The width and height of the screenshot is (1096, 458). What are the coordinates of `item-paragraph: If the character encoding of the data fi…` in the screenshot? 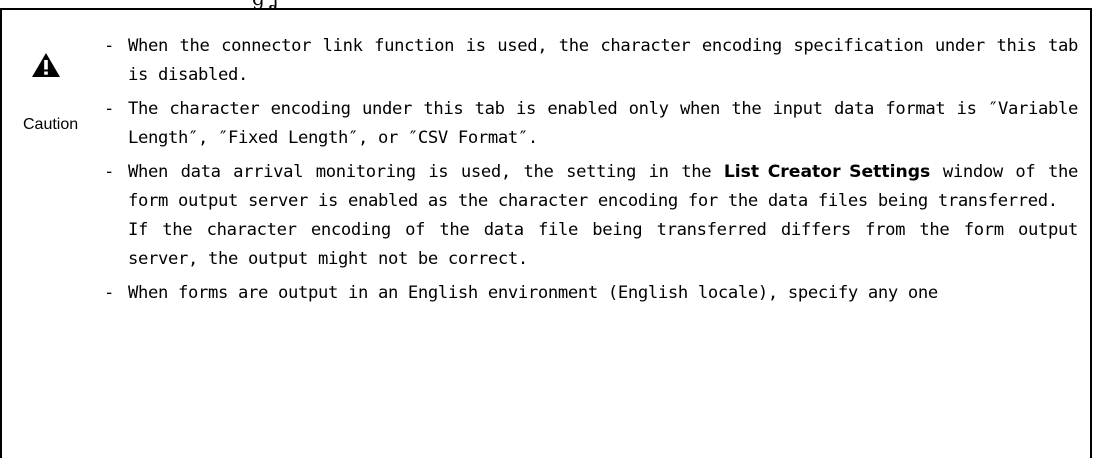 It's located at (603, 244).